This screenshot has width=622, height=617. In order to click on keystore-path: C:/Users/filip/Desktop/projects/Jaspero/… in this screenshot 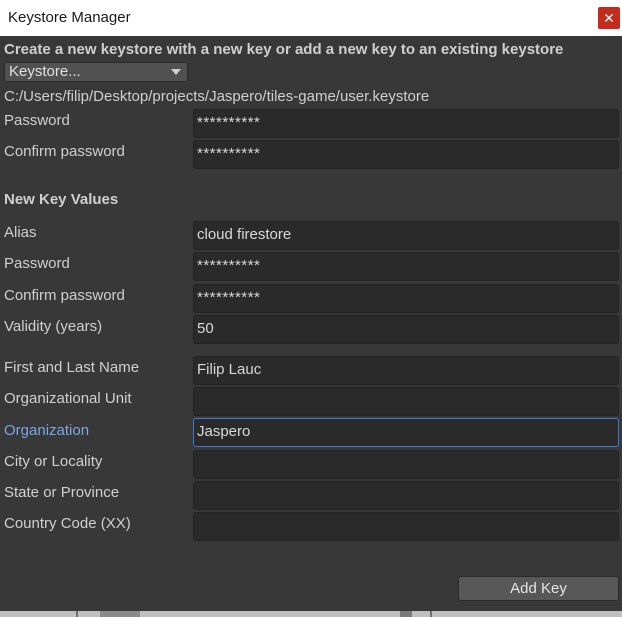, I will do `click(217, 96)`.